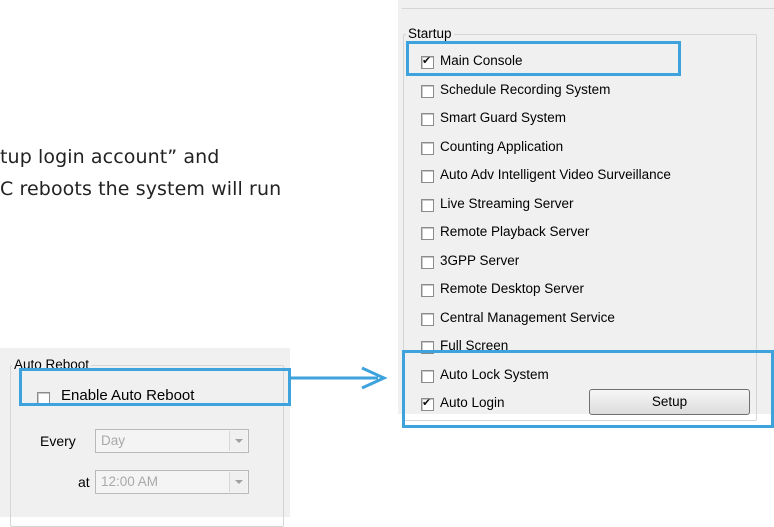 The image size is (774, 527). Describe the element at coordinates (507, 203) in the screenshot. I see `startup-item-label: Live Streaming Server` at that location.